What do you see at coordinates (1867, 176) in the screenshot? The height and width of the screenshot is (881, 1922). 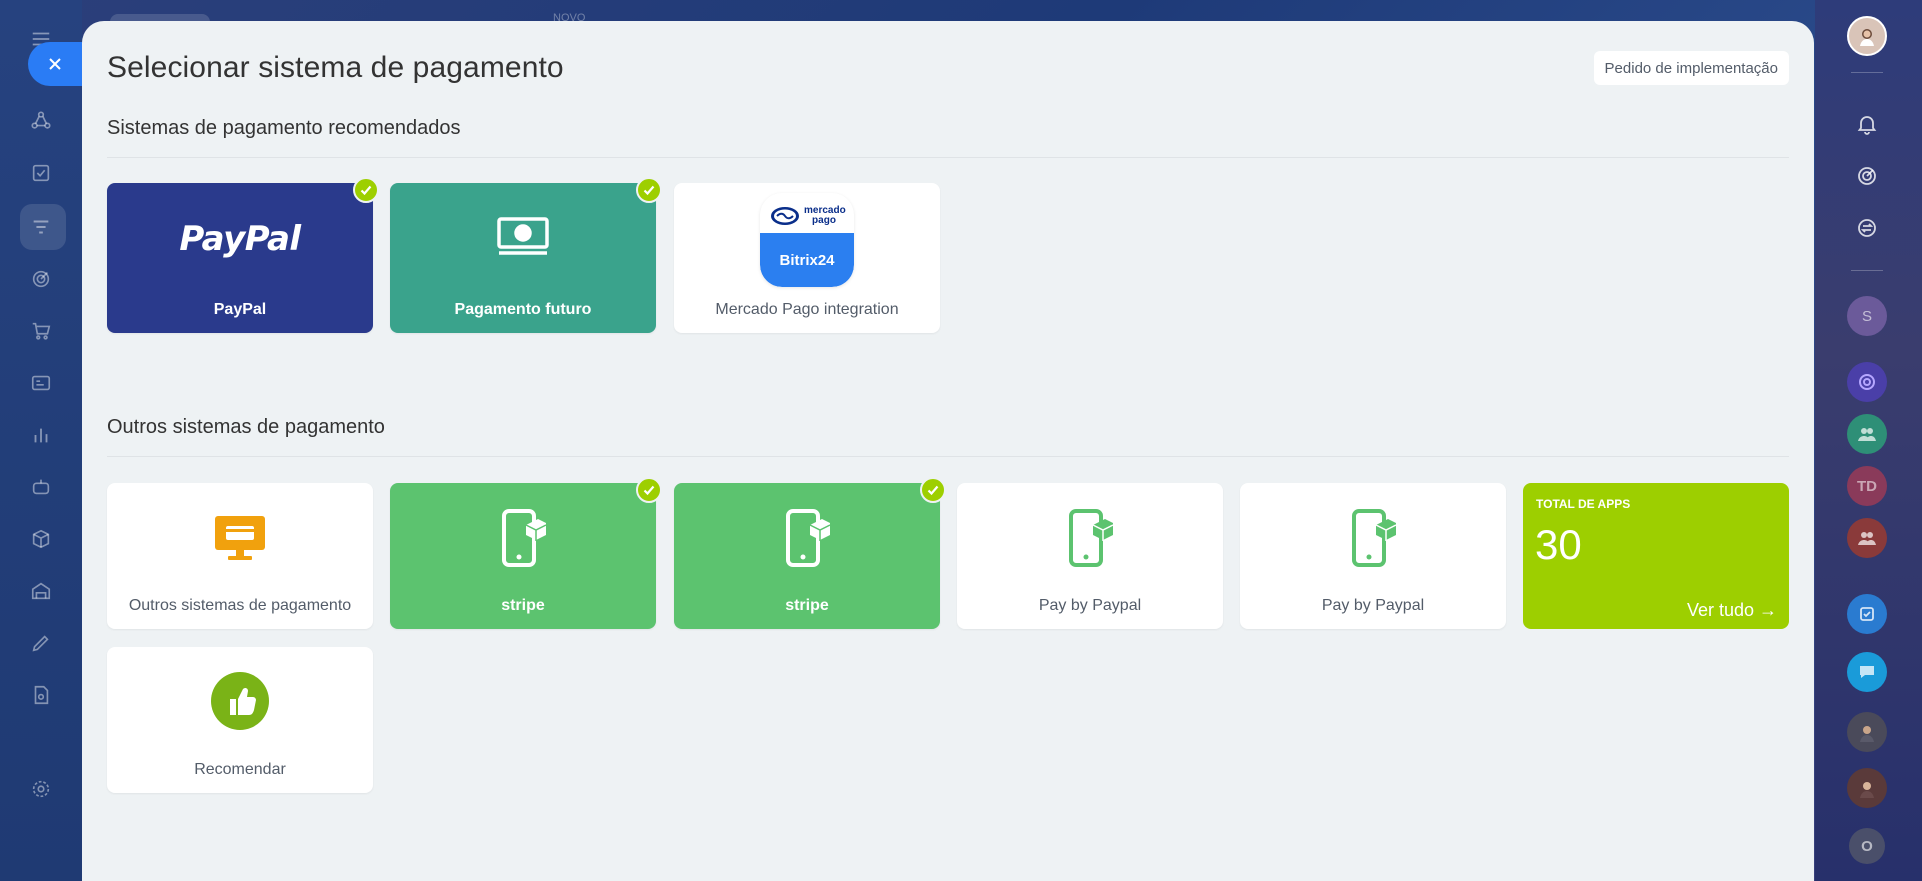 I see `target-circle-icon` at bounding box center [1867, 176].